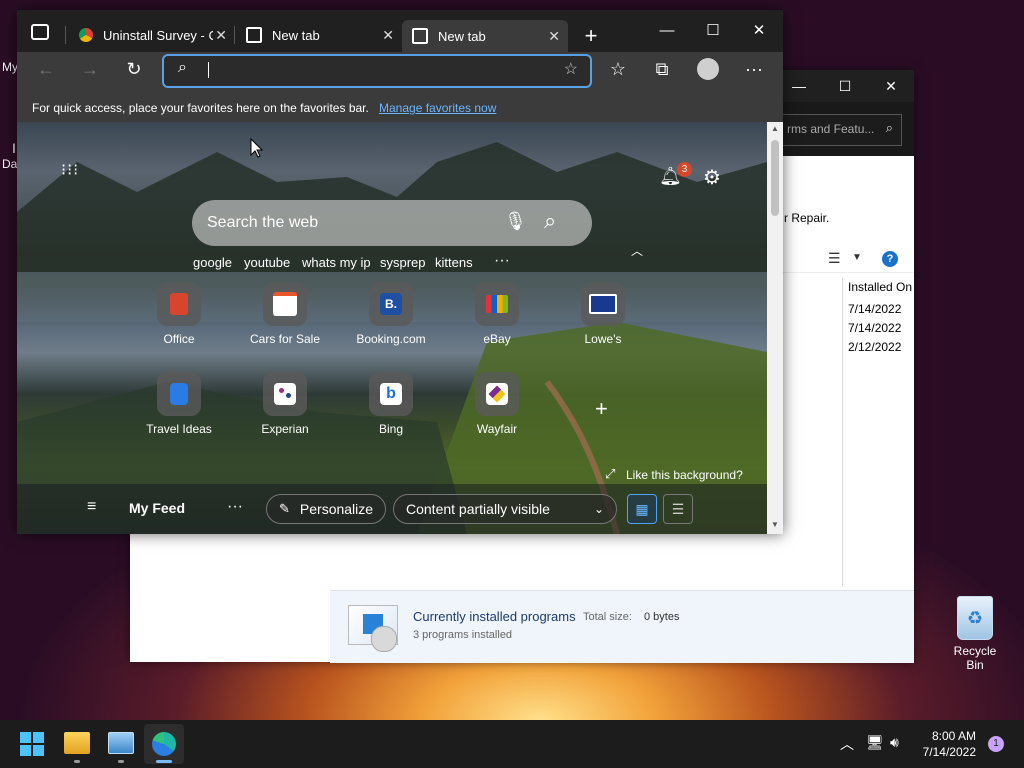 The width and height of the screenshot is (1024, 768). I want to click on chevron-up-icon: ︿, so click(847, 744).